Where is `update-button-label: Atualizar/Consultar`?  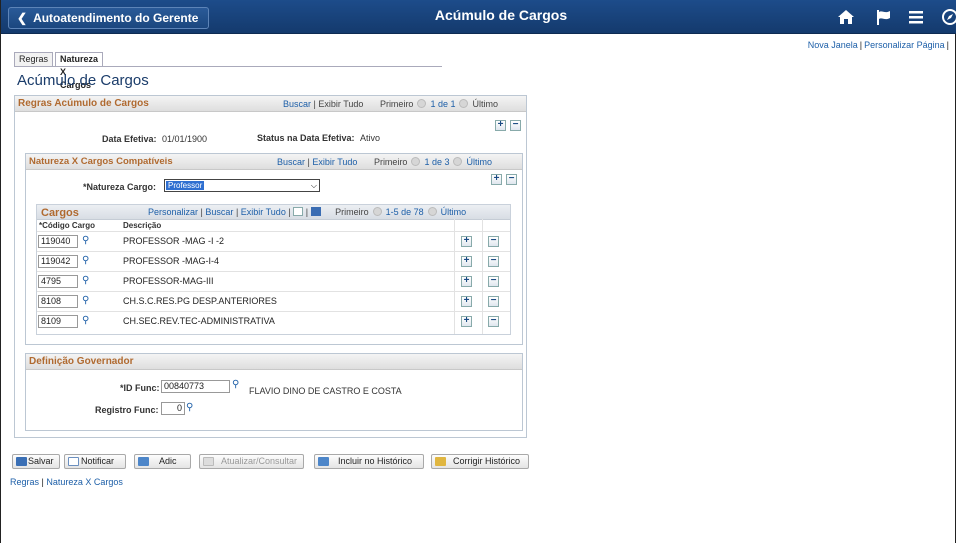 update-button-label: Atualizar/Consultar is located at coordinates (259, 461).